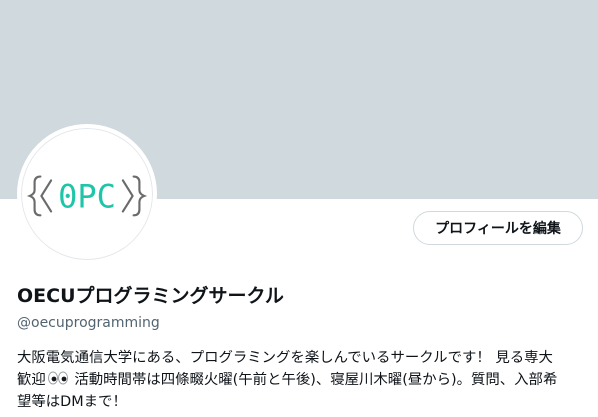 The width and height of the screenshot is (598, 417). Describe the element at coordinates (34, 196) in the screenshot. I see `left-brace-icon` at that location.